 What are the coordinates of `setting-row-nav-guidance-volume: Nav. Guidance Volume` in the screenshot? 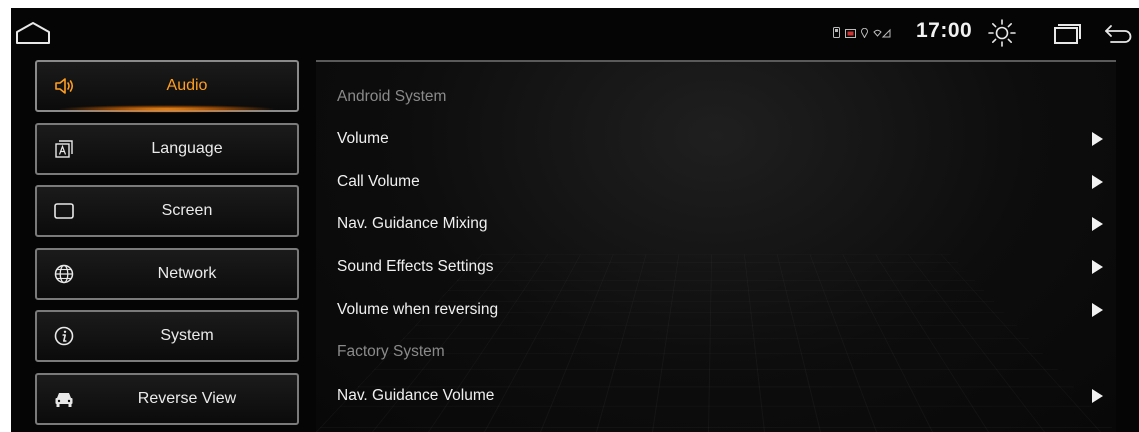 It's located at (716, 396).